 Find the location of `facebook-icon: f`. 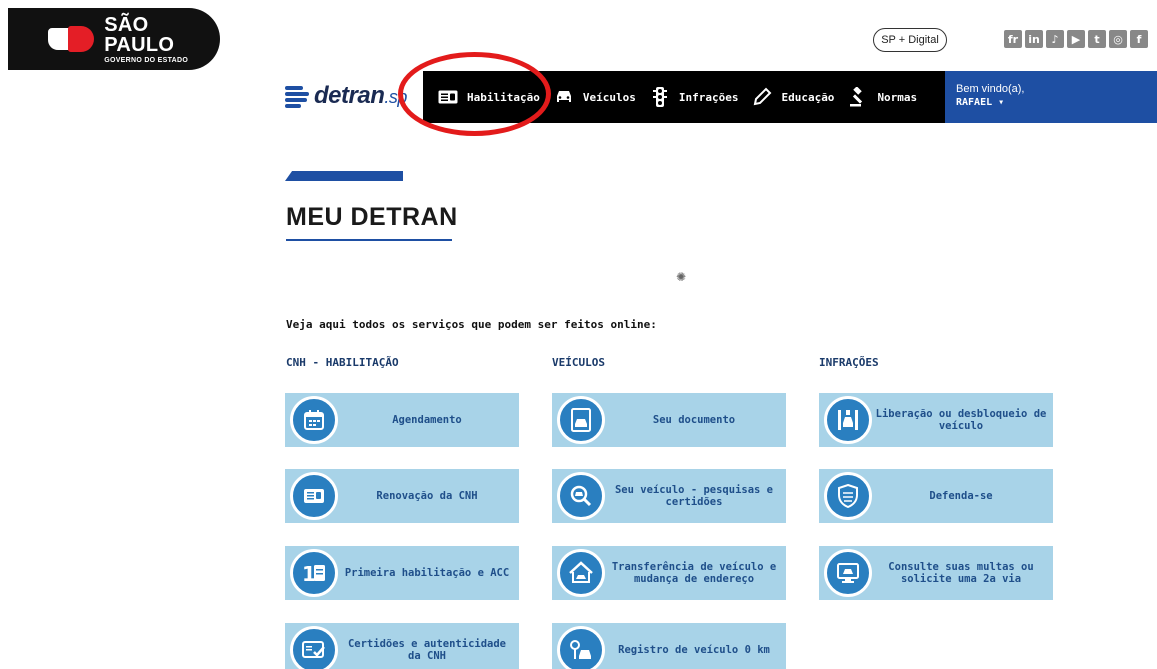

facebook-icon: f is located at coordinates (1139, 39).